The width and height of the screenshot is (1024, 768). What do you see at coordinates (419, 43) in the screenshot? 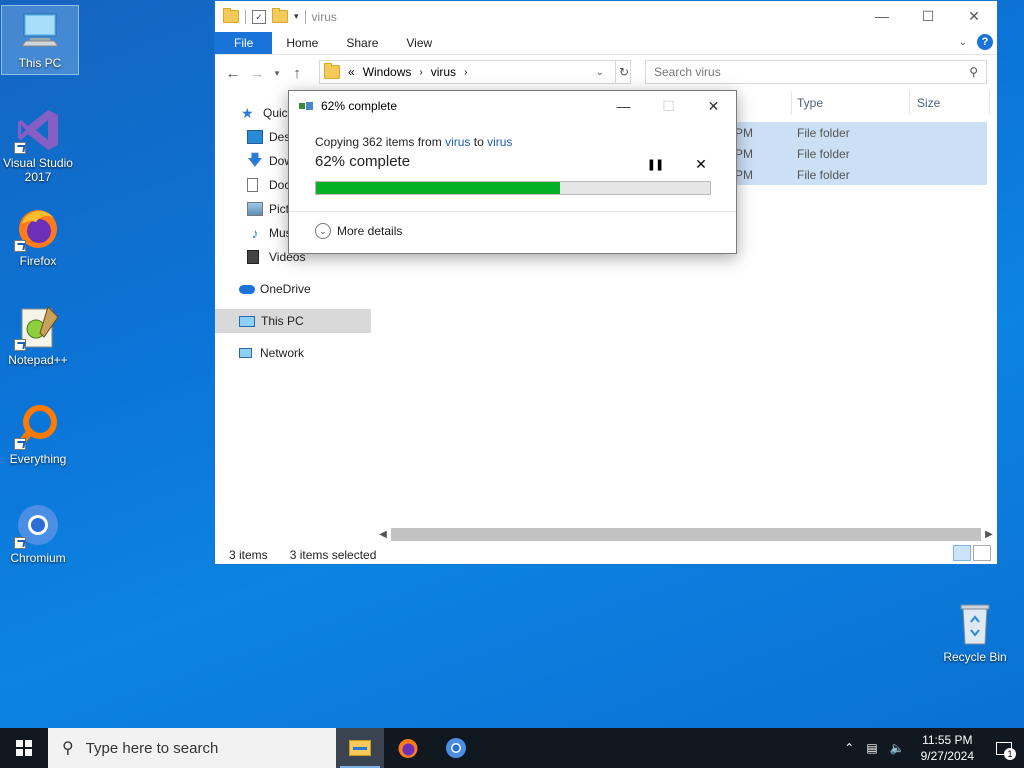
I see `tab-view: View` at bounding box center [419, 43].